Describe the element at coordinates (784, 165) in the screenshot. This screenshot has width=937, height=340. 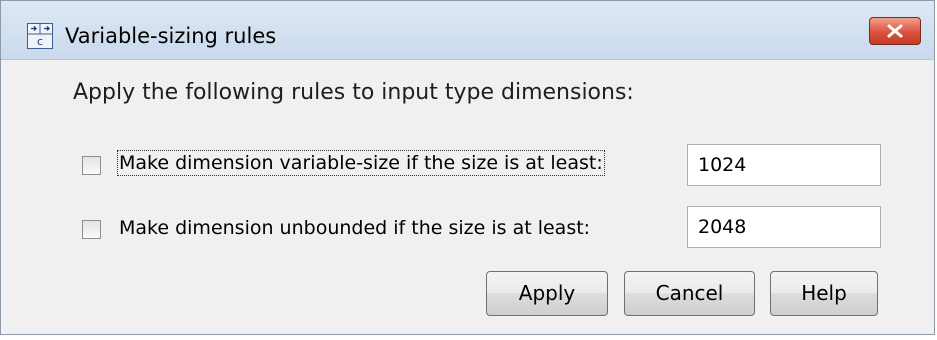
I see `variable-size-threshold-input: 1024` at that location.